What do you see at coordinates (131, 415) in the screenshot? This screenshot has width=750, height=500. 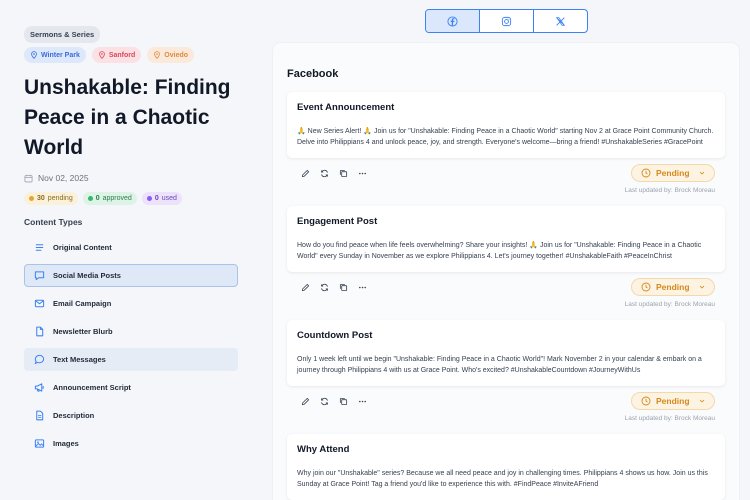 I see `nav-item-description: Description` at bounding box center [131, 415].